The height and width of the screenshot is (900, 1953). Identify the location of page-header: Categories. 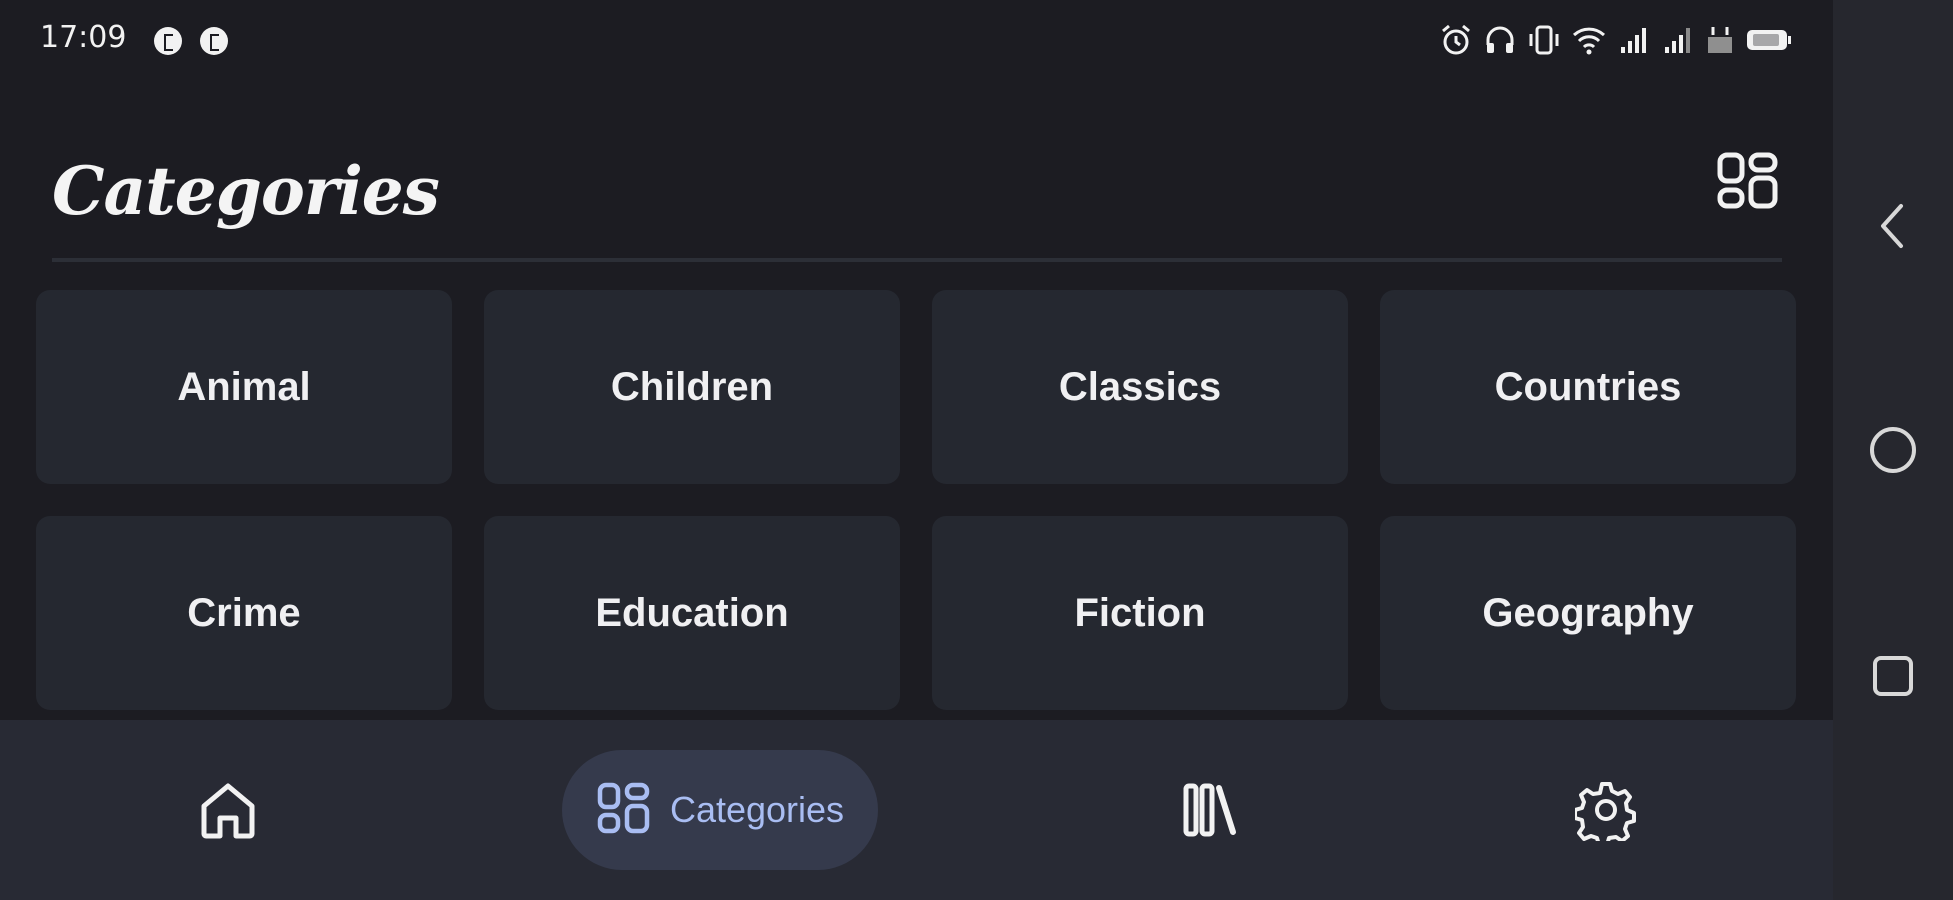
(916, 196).